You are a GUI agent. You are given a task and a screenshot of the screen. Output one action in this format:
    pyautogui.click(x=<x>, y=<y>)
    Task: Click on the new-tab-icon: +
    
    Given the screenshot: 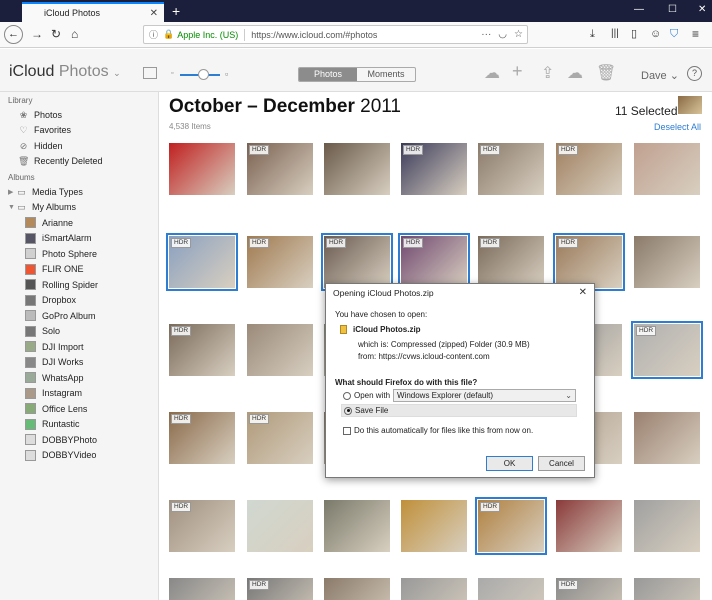 What is the action you would take?
    pyautogui.click(x=176, y=11)
    